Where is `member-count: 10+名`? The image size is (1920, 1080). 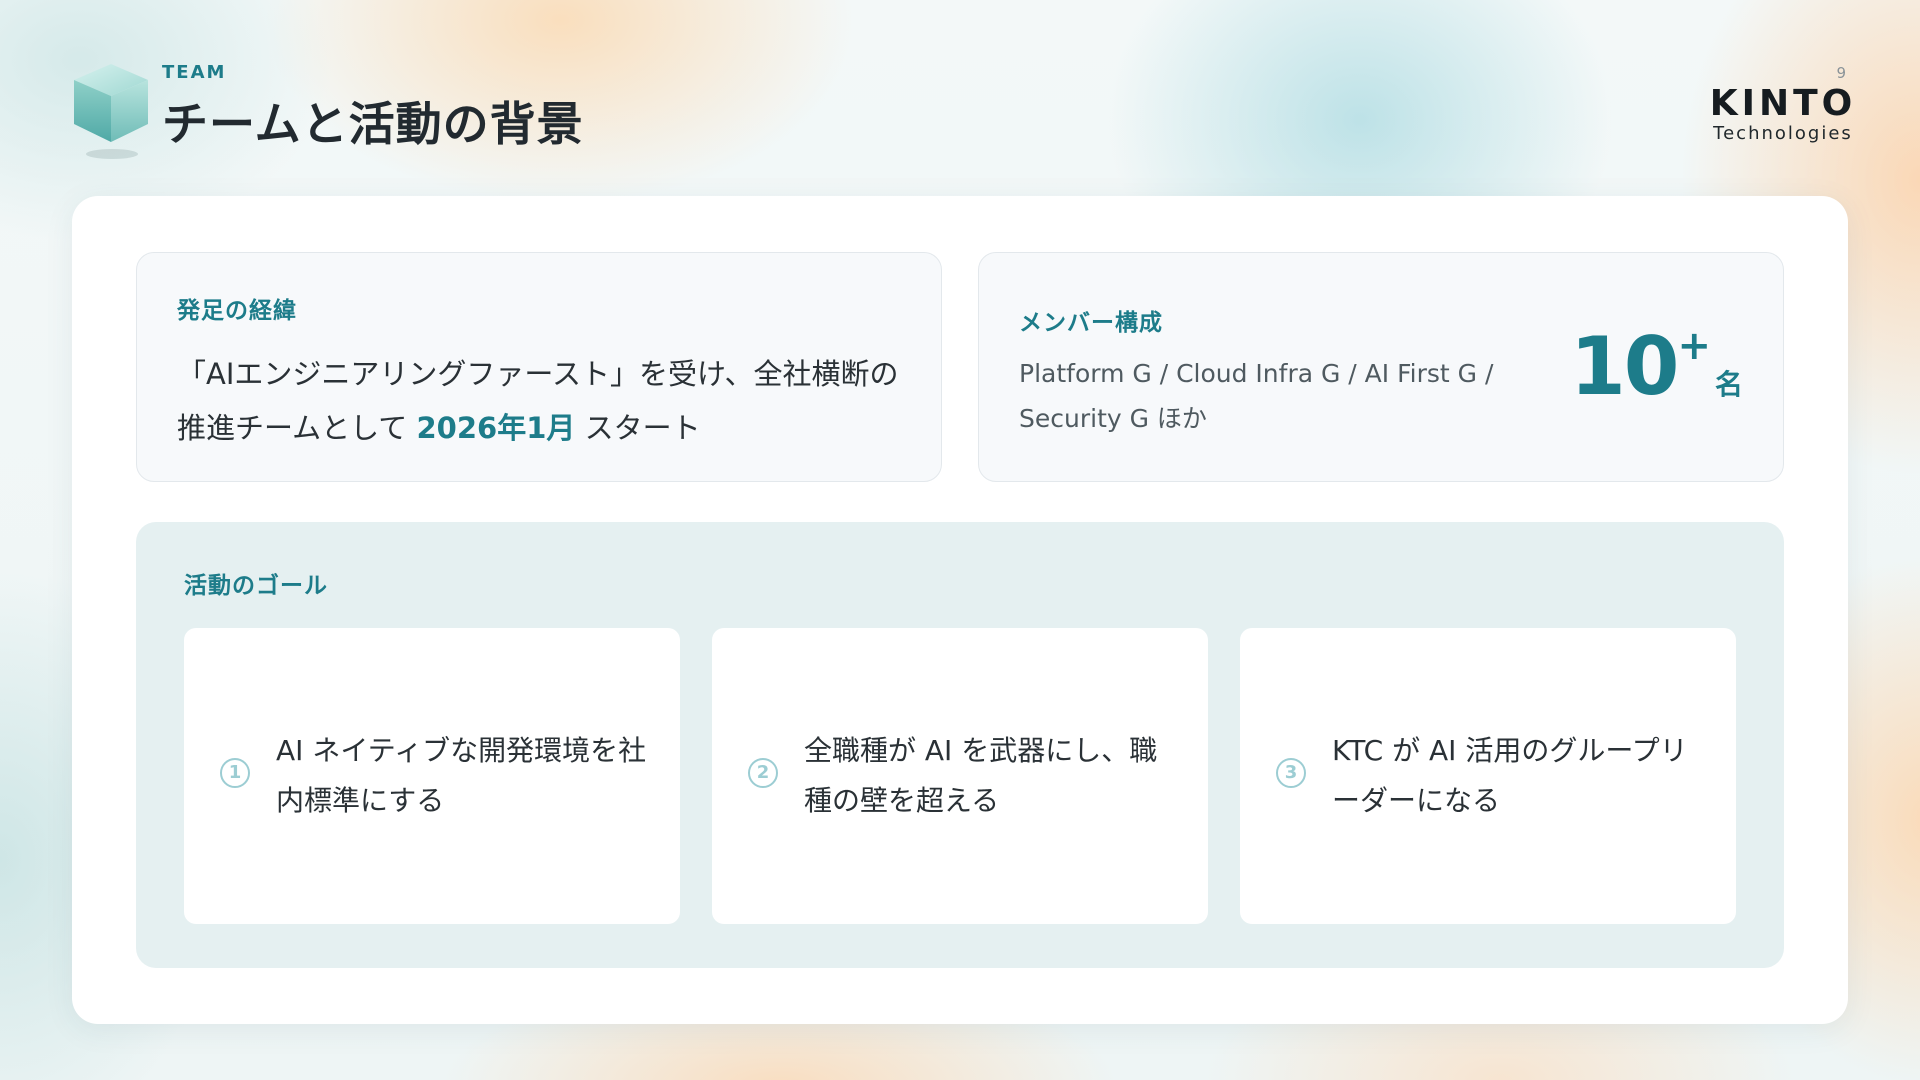
member-count: 10+名 is located at coordinates (1656, 365).